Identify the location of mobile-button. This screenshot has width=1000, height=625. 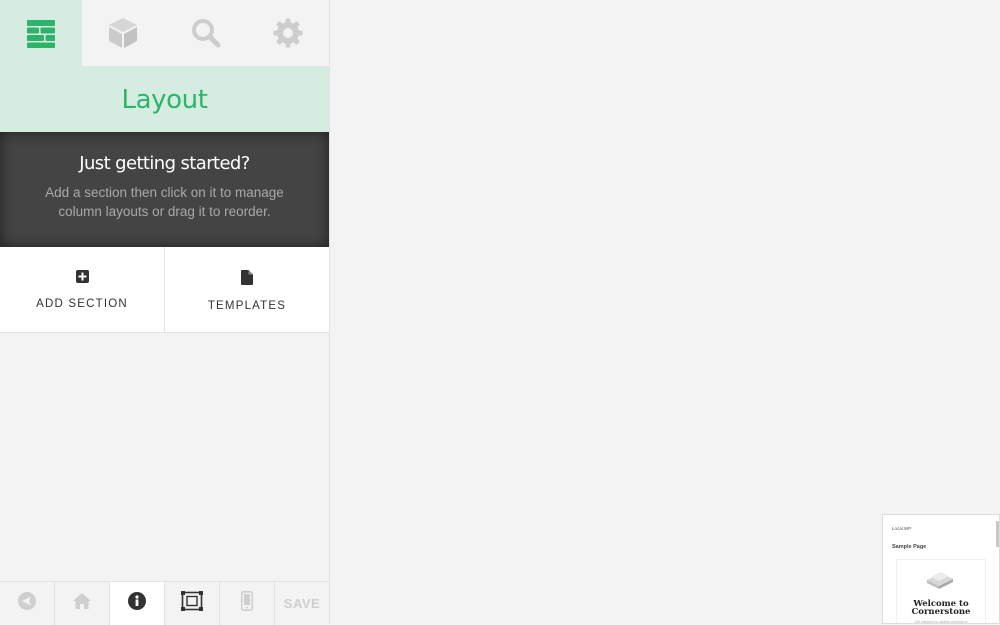
(247, 603).